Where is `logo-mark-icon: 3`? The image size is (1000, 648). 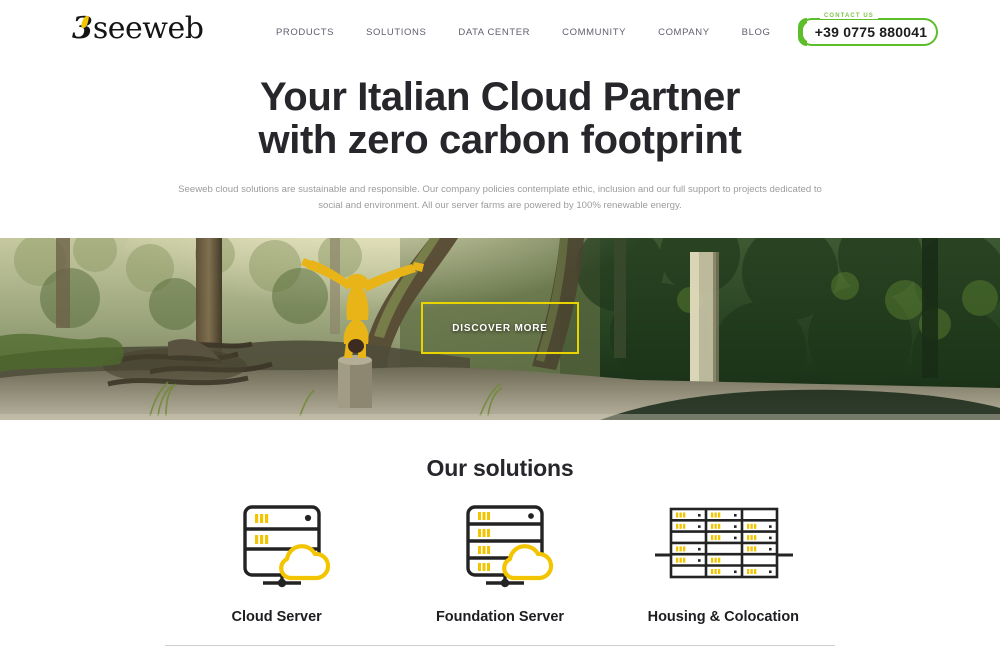
logo-mark-icon: 3 is located at coordinates (82, 28).